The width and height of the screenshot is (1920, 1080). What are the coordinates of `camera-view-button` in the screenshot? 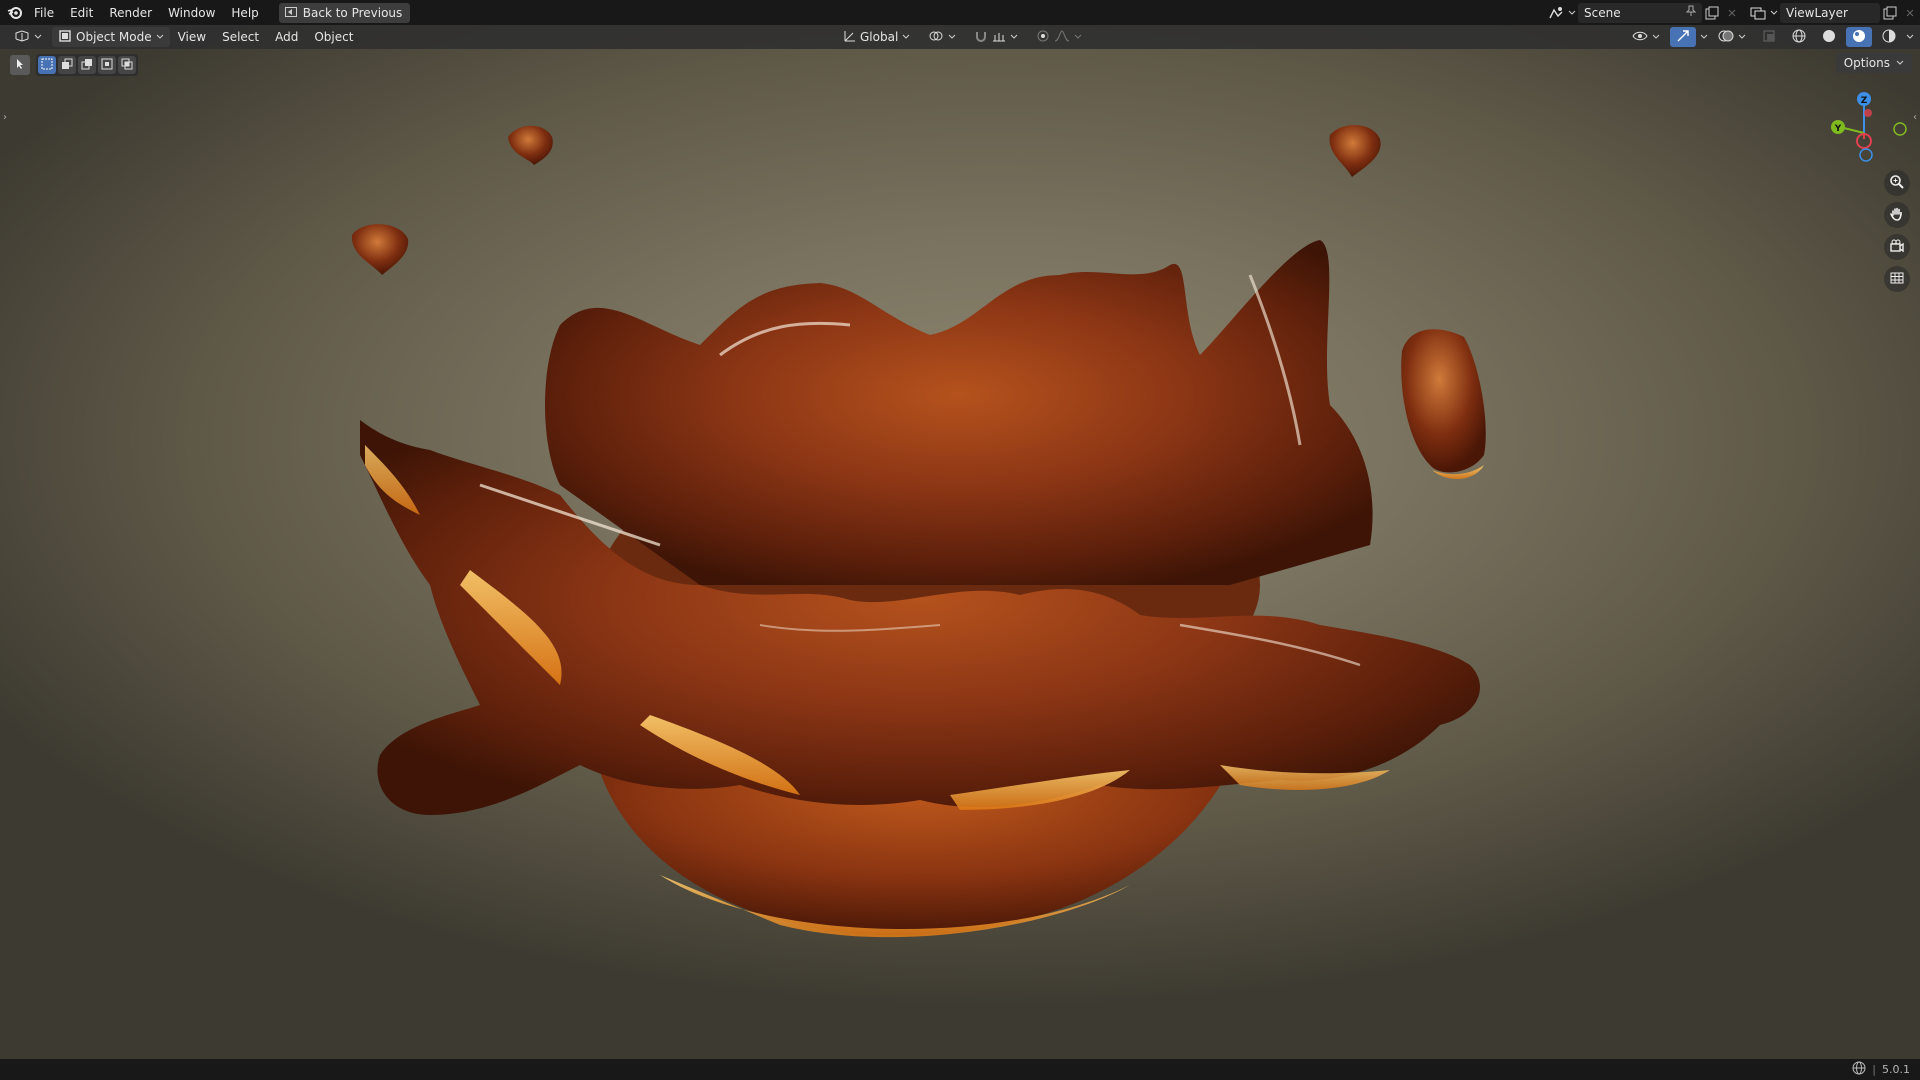 It's located at (1897, 247).